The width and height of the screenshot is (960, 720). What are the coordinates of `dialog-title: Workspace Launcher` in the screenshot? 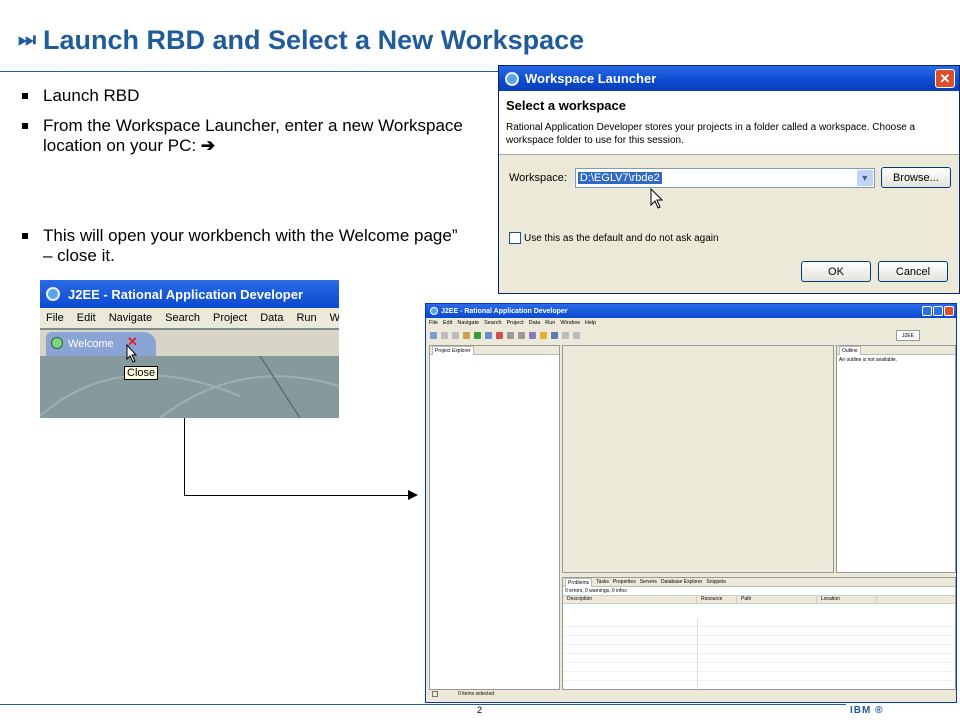 It's located at (591, 78).